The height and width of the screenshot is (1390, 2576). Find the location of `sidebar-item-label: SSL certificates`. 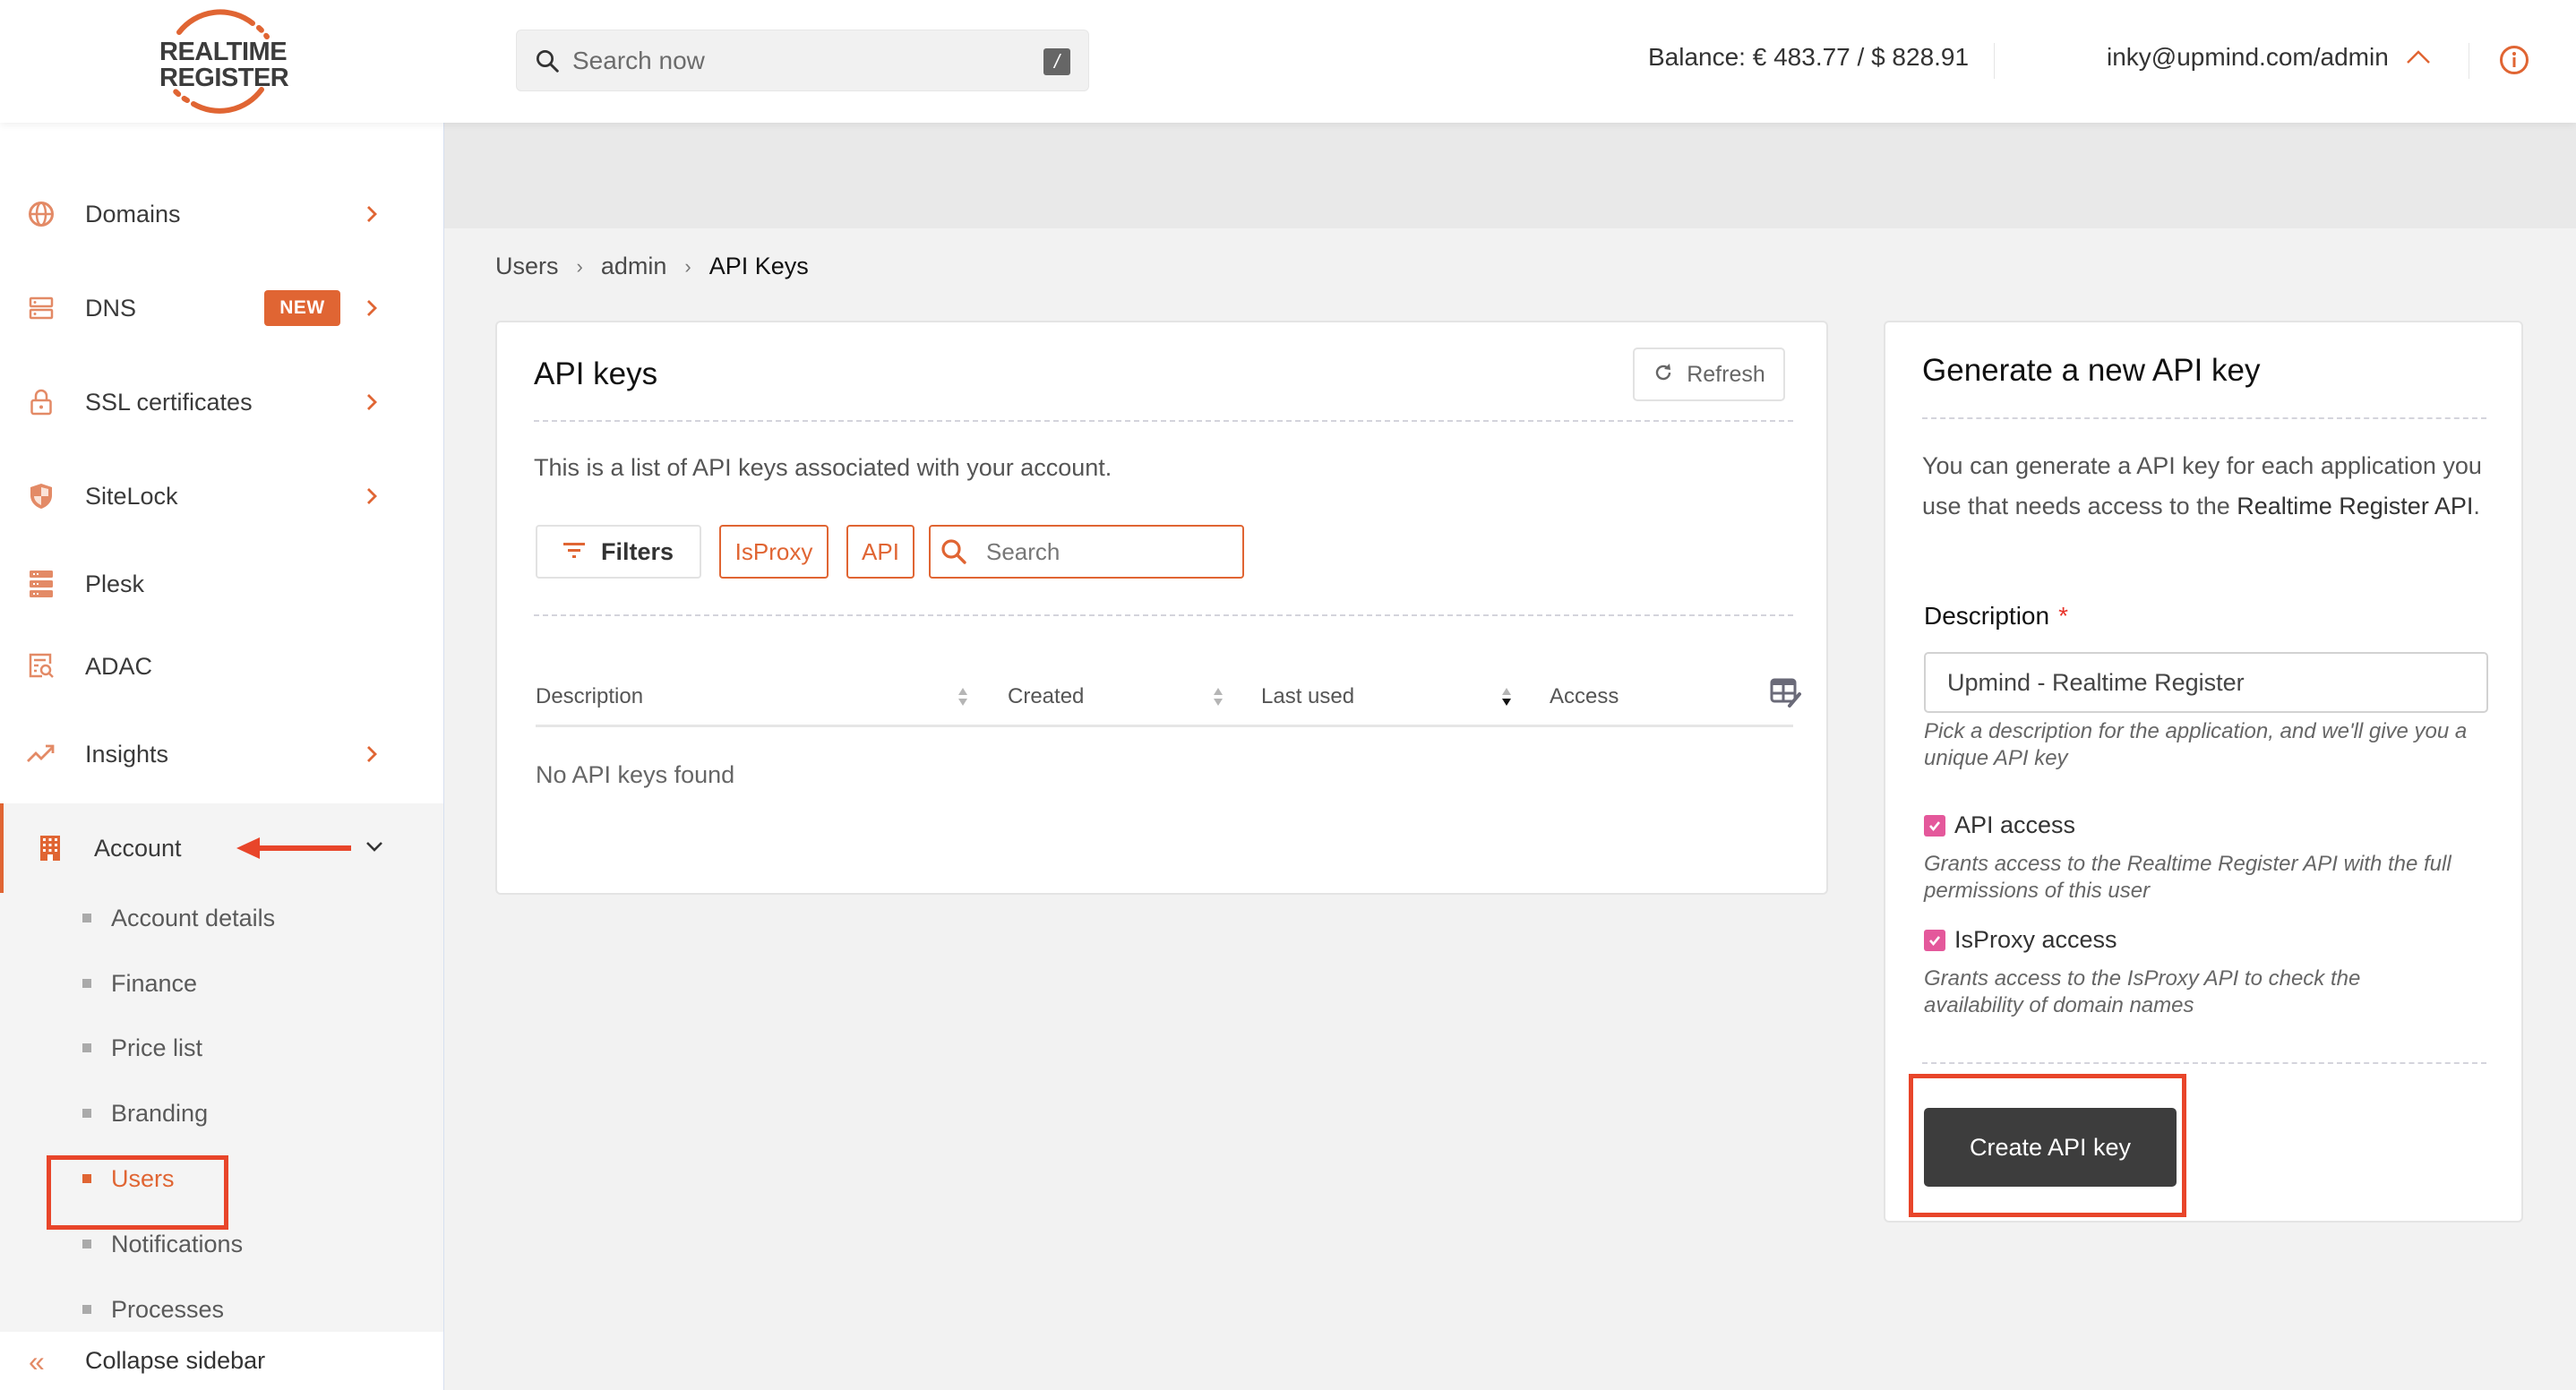

sidebar-item-label: SSL certificates is located at coordinates (169, 402).